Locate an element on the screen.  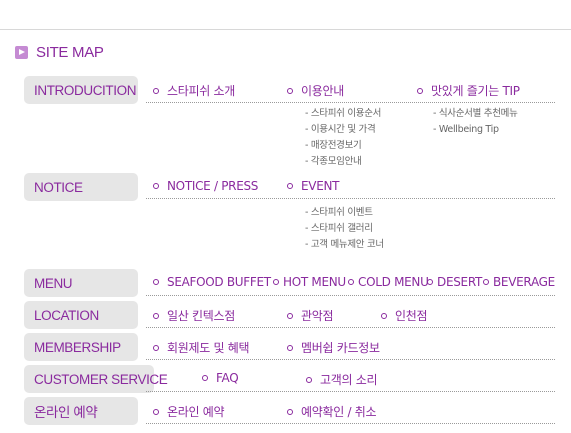
sublink-hours-price: 이용시간 및 가격 is located at coordinates (340, 130).